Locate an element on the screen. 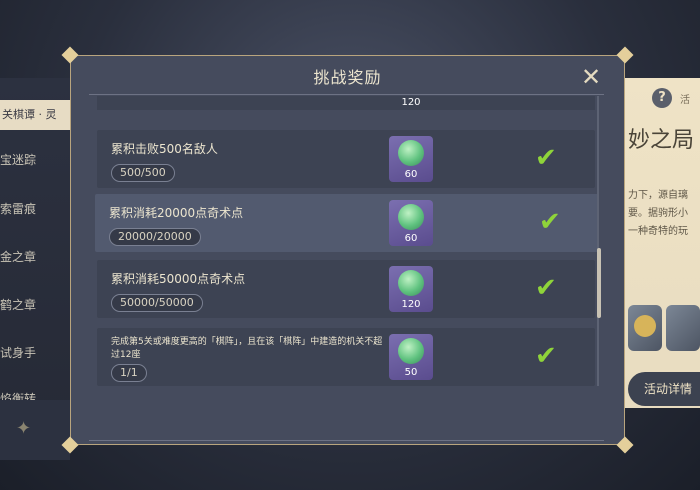 This screenshot has height=490, width=700. left-menu-item-1: 宝迷踪 is located at coordinates (35, 162).